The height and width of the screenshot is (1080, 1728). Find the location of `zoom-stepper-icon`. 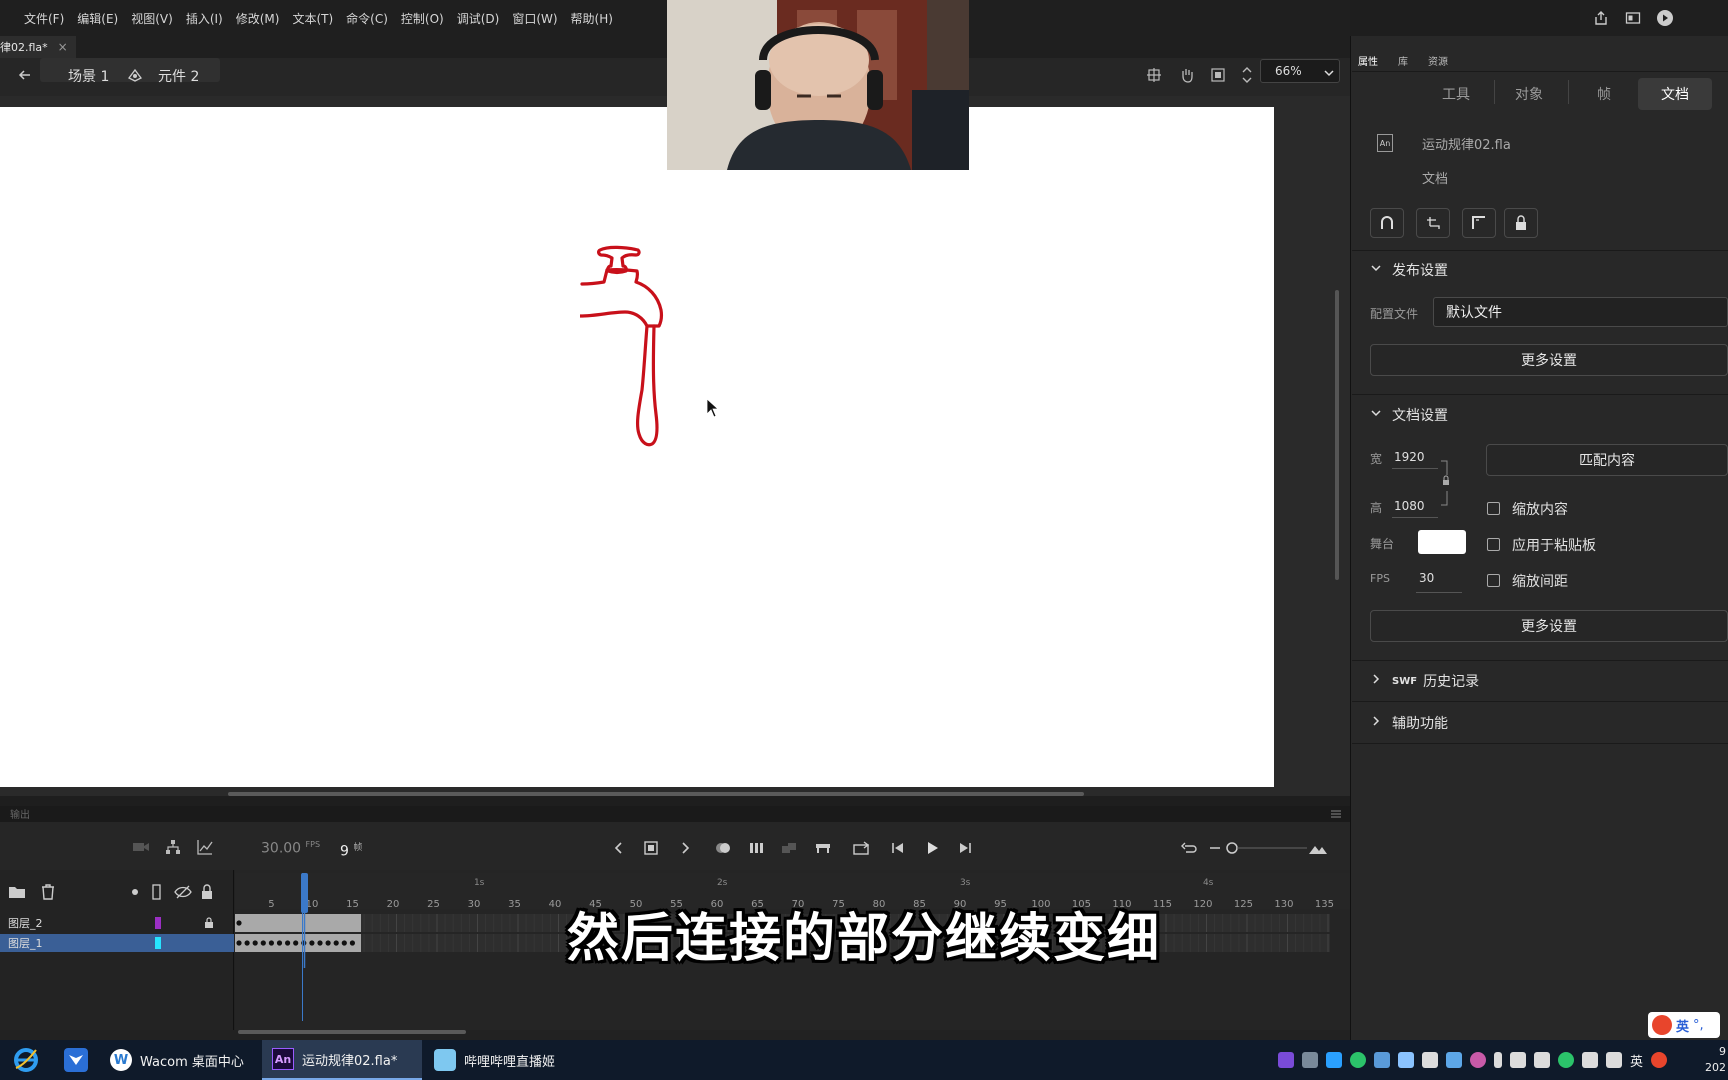

zoom-stepper-icon is located at coordinates (1247, 75).